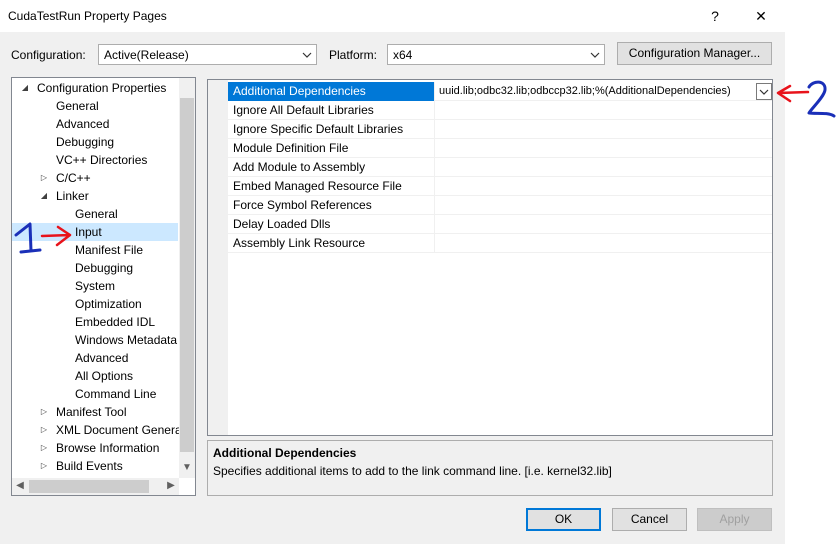  Describe the element at coordinates (299, 91) in the screenshot. I see `property-name: Additional Dependencies` at that location.